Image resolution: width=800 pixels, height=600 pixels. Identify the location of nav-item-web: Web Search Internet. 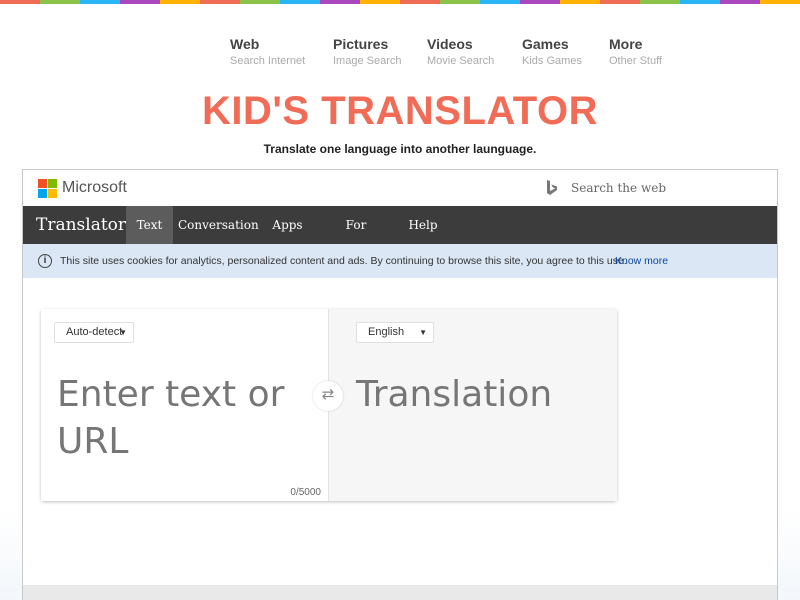
(267, 52).